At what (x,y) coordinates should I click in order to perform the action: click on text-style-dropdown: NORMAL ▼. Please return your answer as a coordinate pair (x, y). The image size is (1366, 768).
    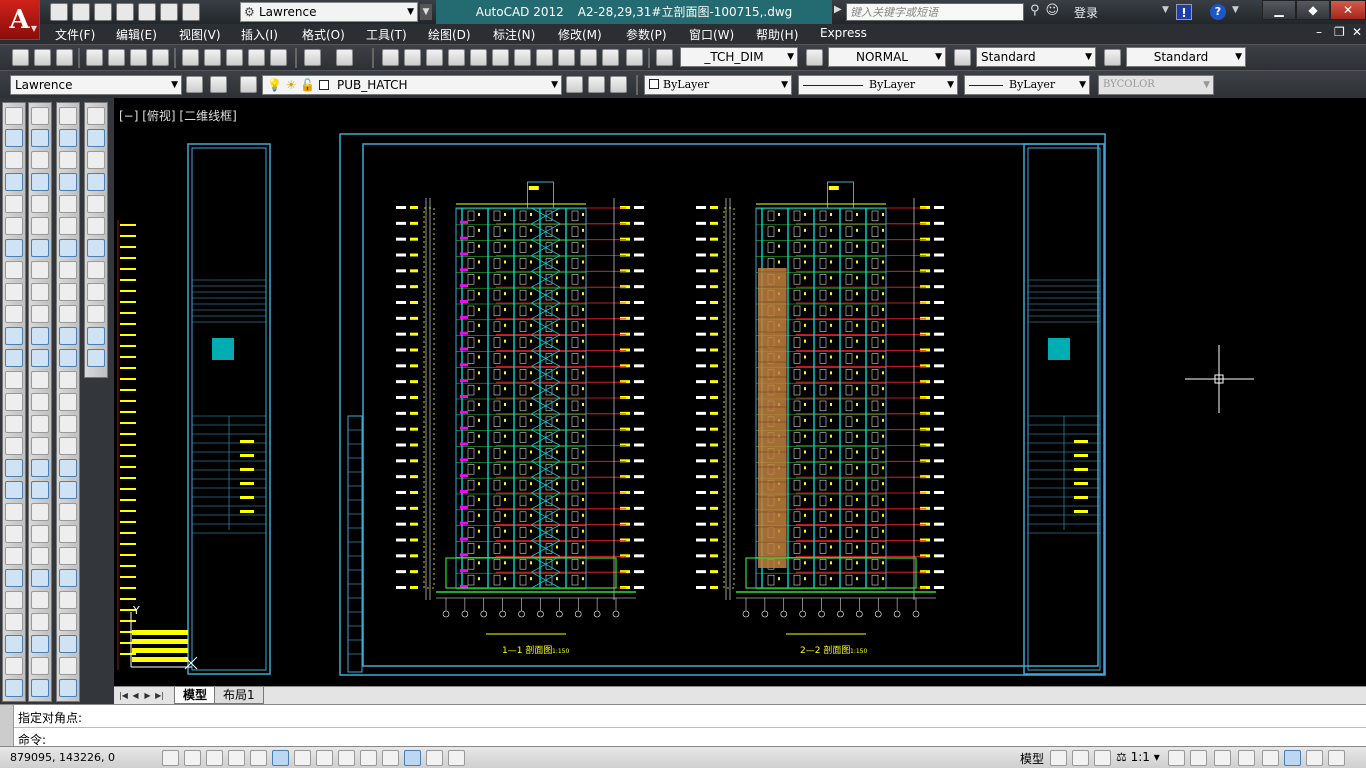
    Looking at the image, I should click on (887, 57).